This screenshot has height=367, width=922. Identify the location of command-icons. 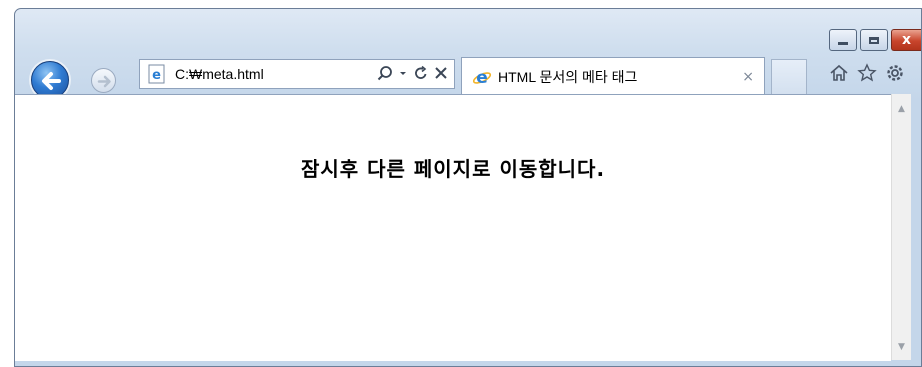
(867, 74).